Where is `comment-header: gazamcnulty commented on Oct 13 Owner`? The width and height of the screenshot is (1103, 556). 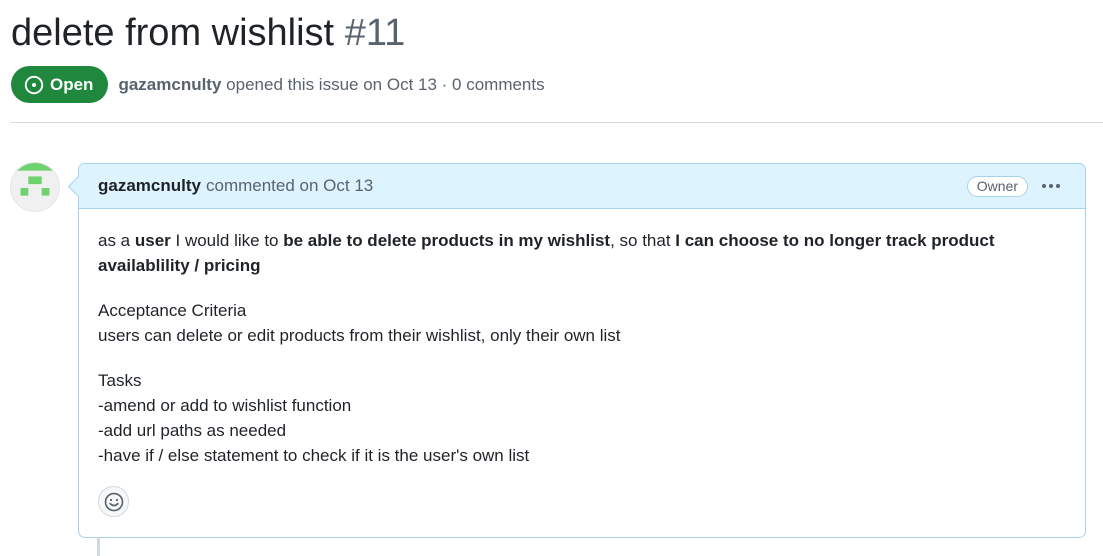
comment-header: gazamcnulty commented on Oct 13 Owner is located at coordinates (582, 186).